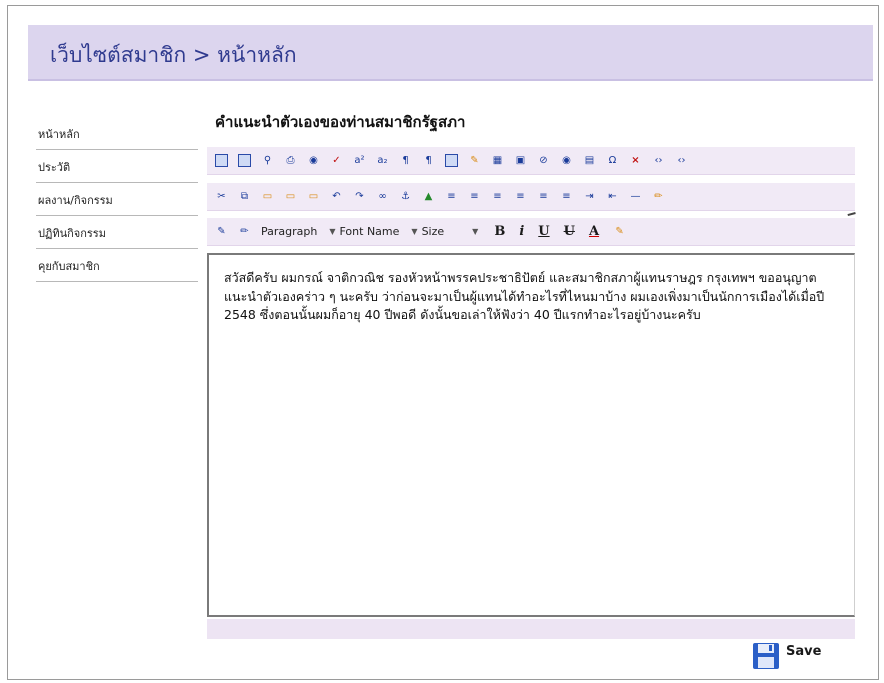 The height and width of the screenshot is (683, 884). Describe the element at coordinates (221, 196) in the screenshot. I see `cut-icon: ✂` at that location.